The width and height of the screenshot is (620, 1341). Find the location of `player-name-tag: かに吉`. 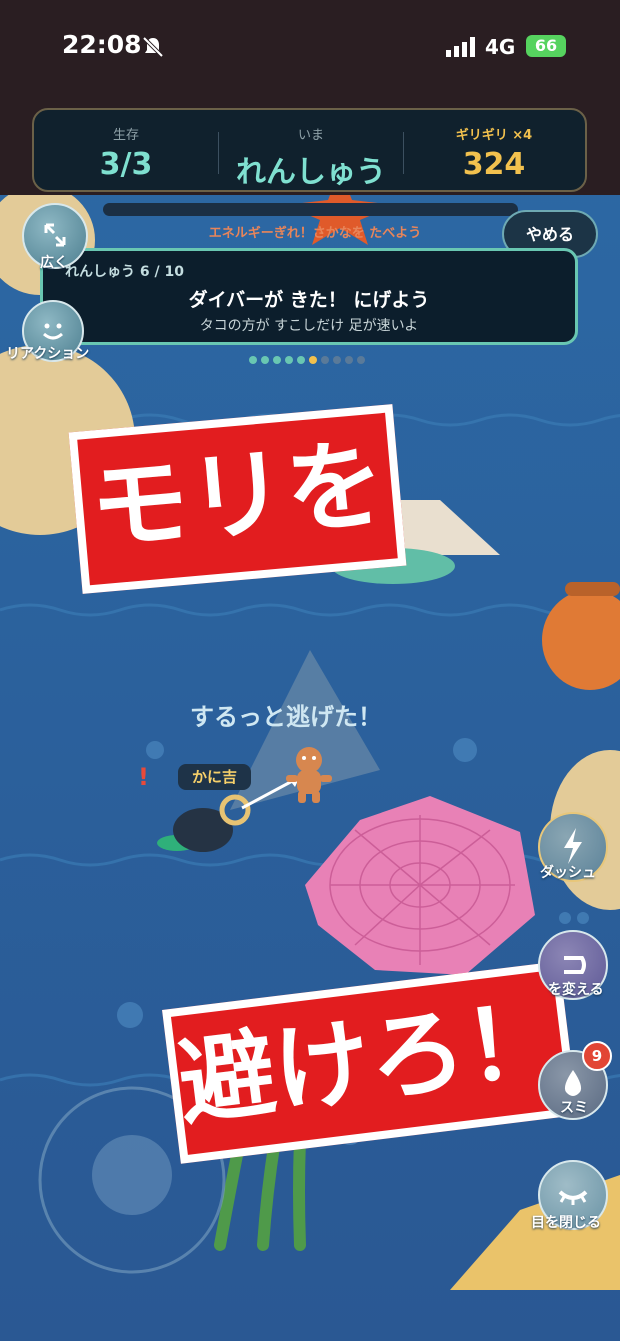

player-name-tag: かに吉 is located at coordinates (214, 777).